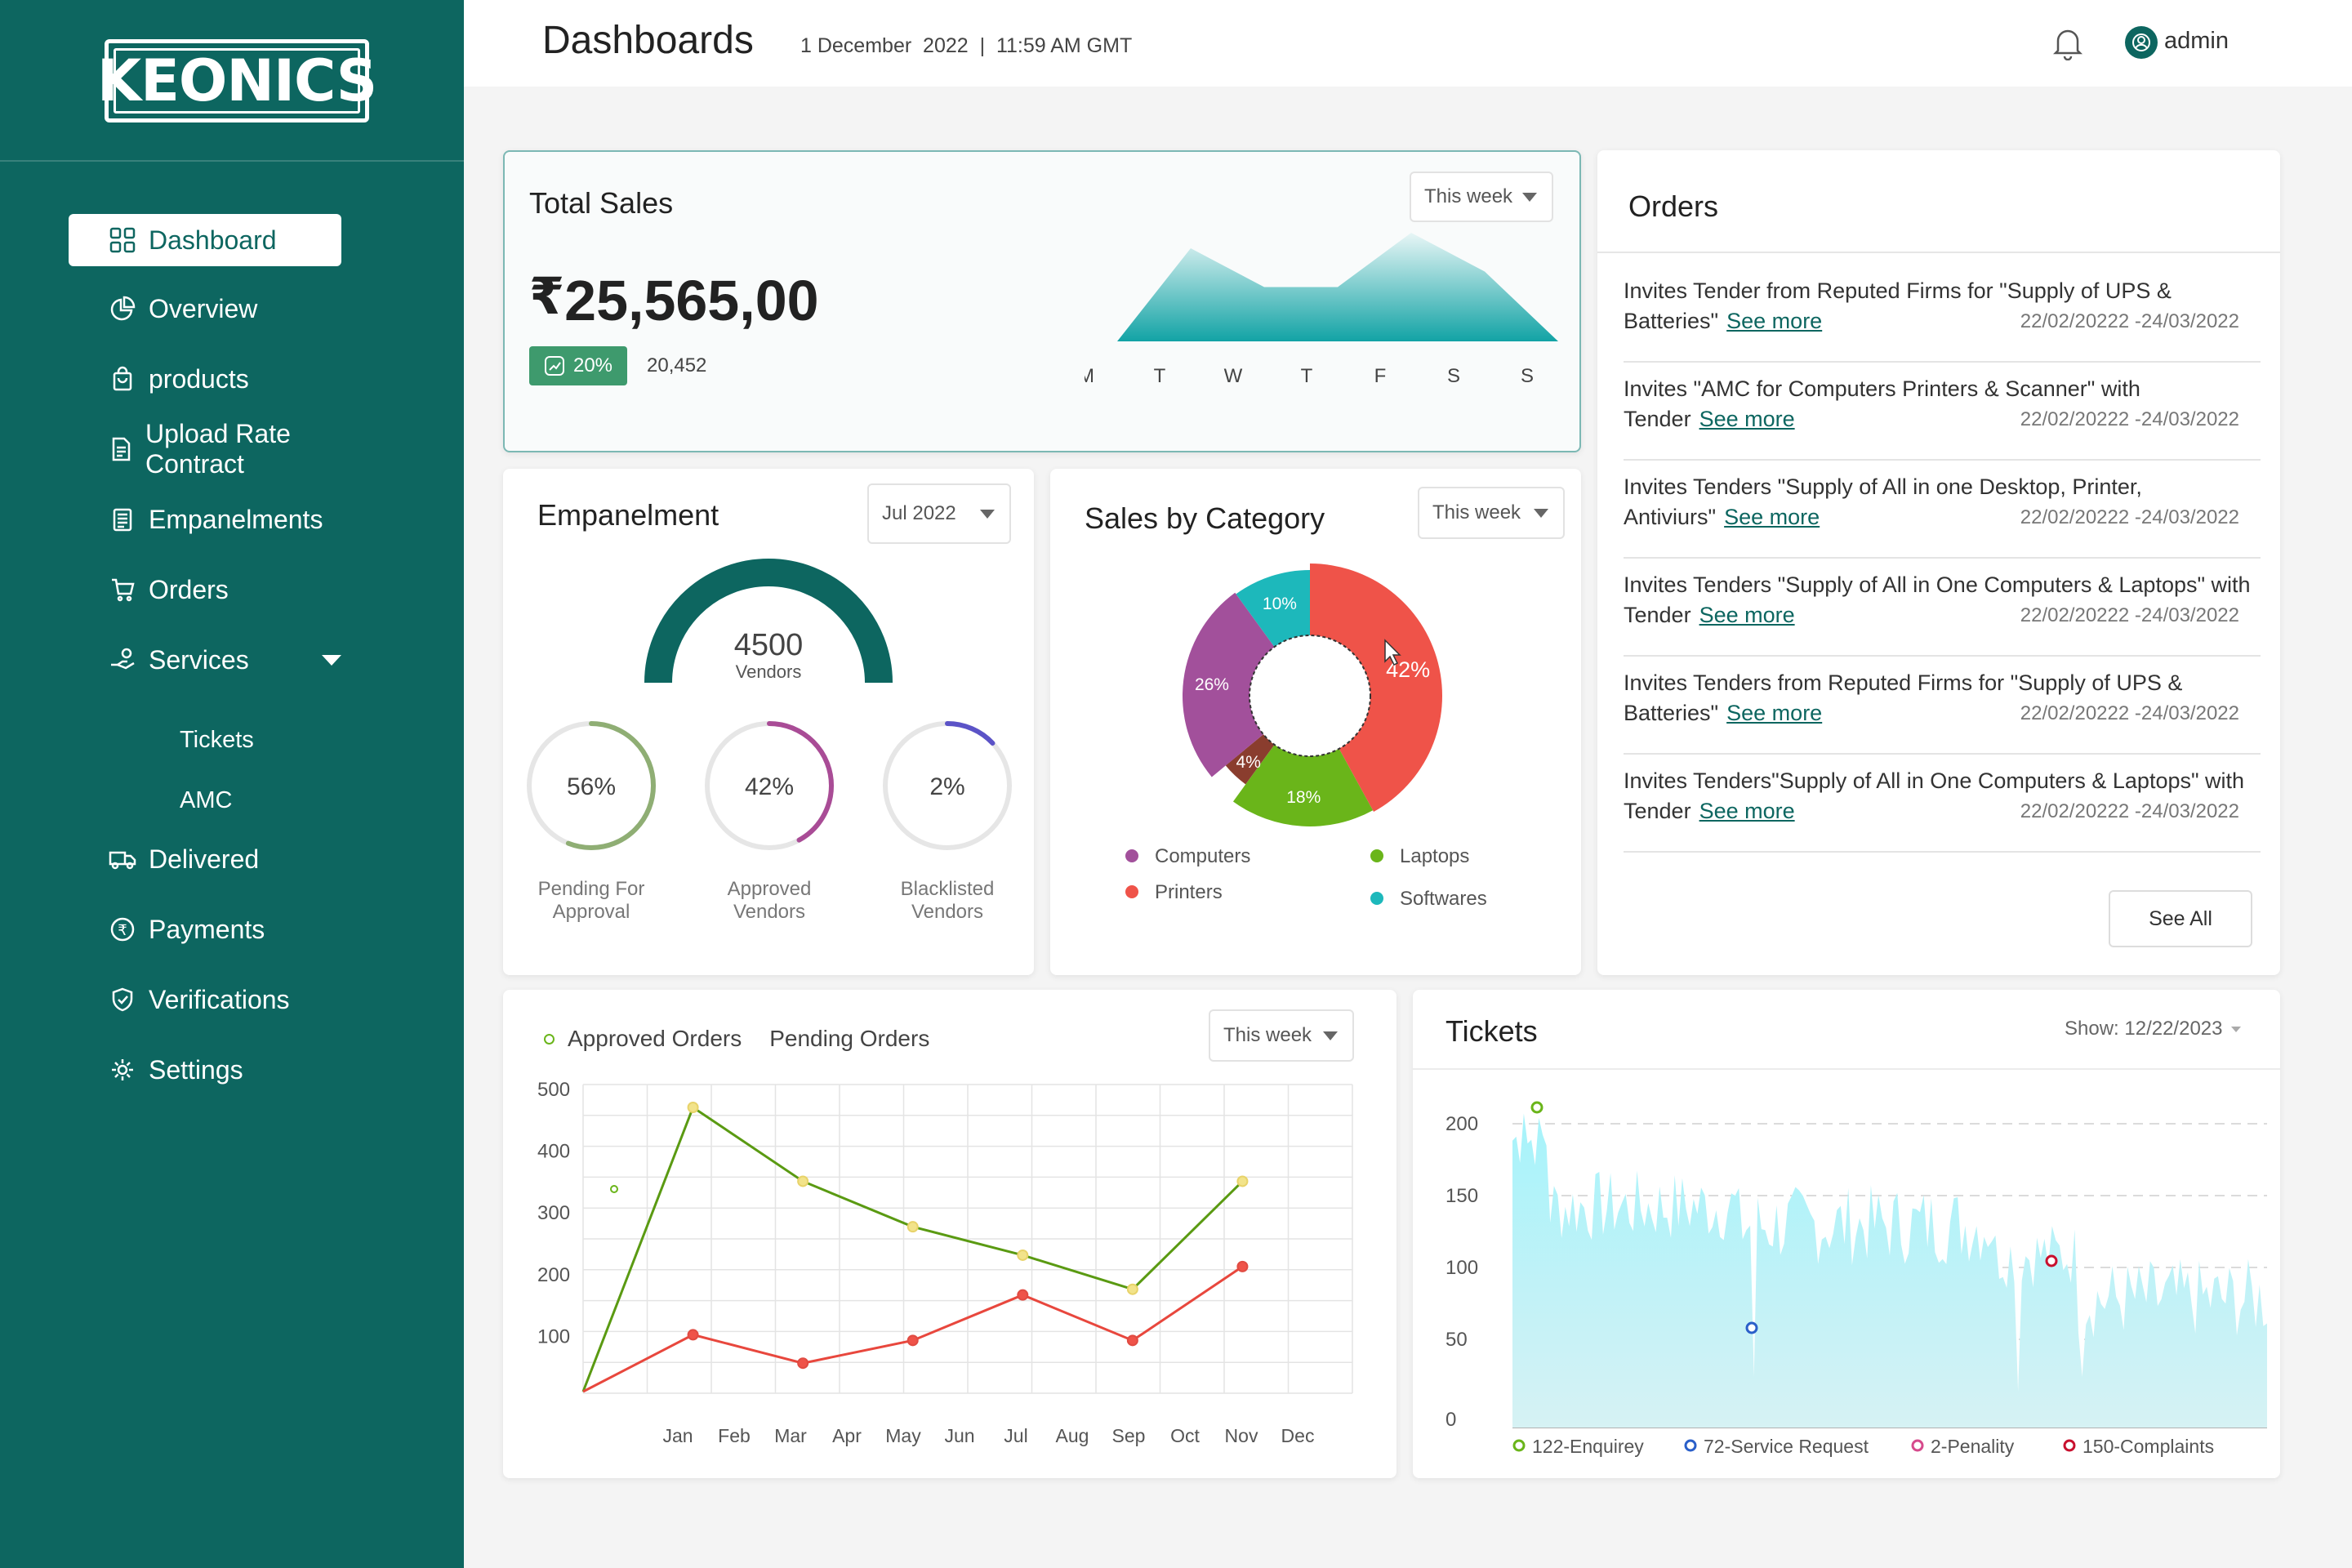  What do you see at coordinates (122, 1070) in the screenshot?
I see `gear-icon` at bounding box center [122, 1070].